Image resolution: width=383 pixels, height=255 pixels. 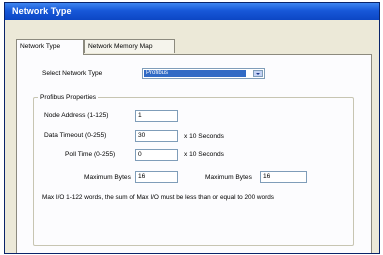 What do you see at coordinates (42, 11) in the screenshot?
I see `window-title: Network Type` at bounding box center [42, 11].